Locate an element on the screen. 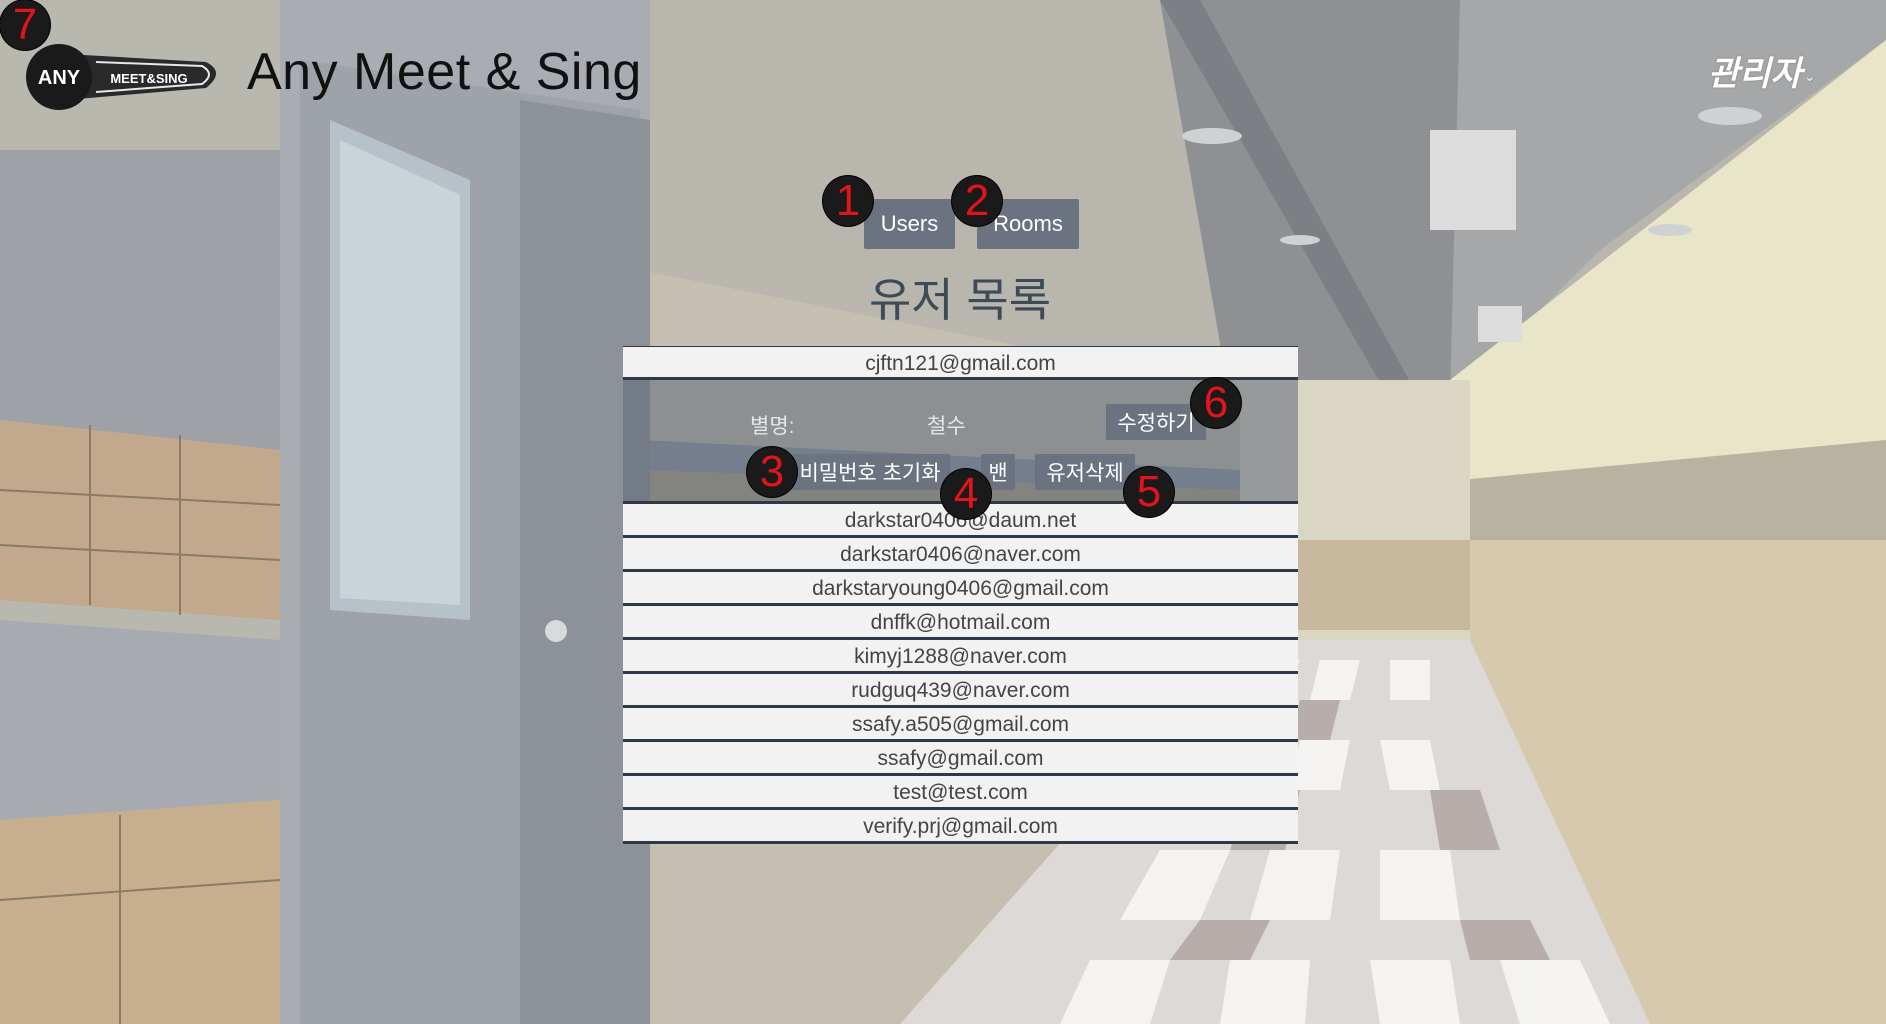  annotation-marker-4: 4 is located at coordinates (966, 494).